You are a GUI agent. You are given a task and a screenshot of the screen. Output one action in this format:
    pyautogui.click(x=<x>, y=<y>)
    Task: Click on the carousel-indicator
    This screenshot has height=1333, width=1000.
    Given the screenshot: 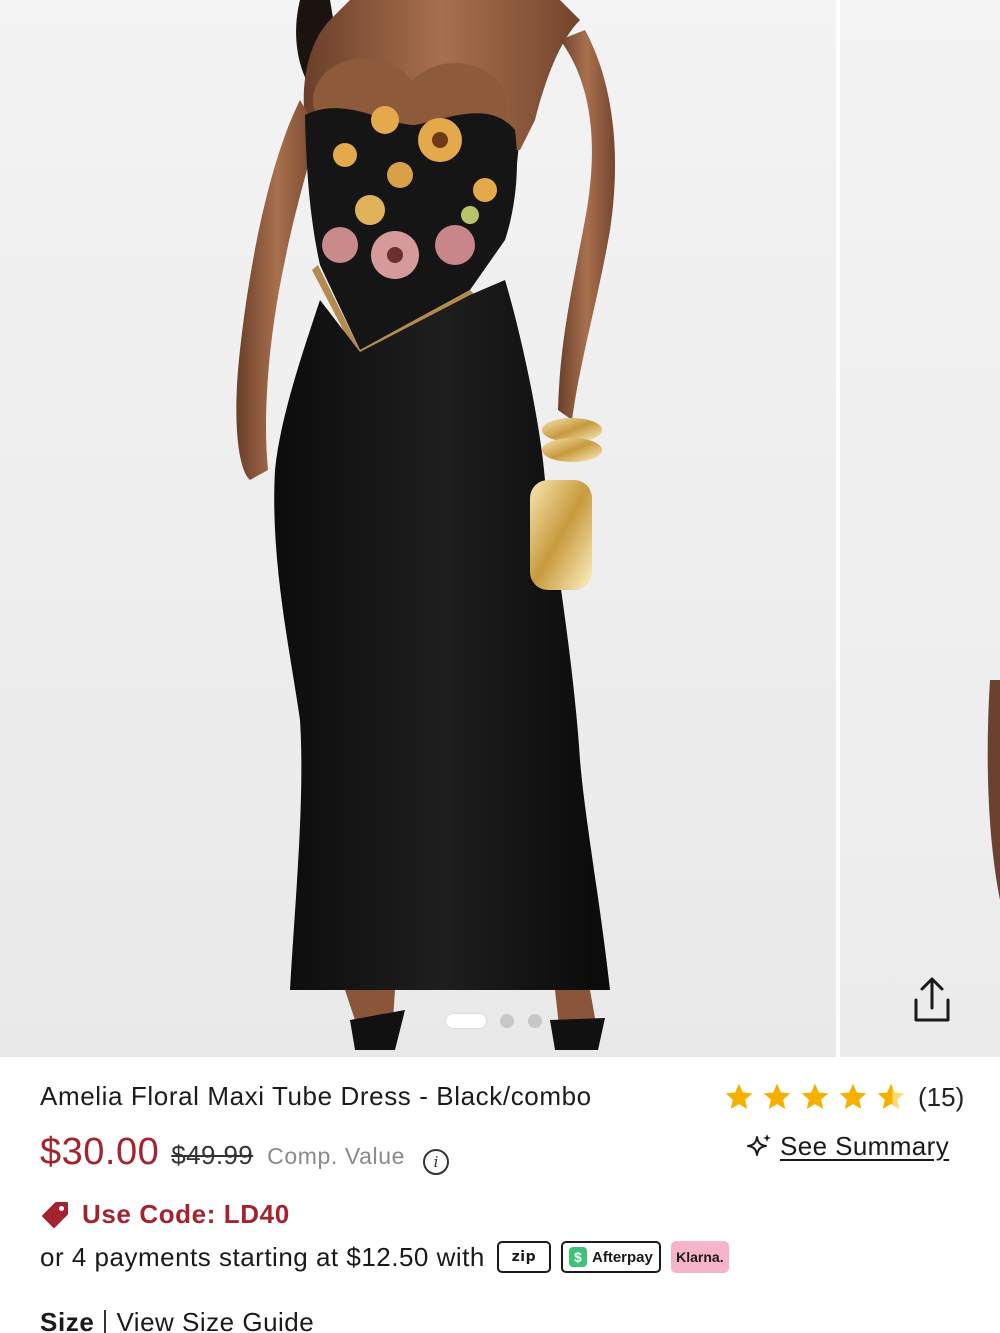 What is the action you would take?
    pyautogui.click(x=494, y=1021)
    